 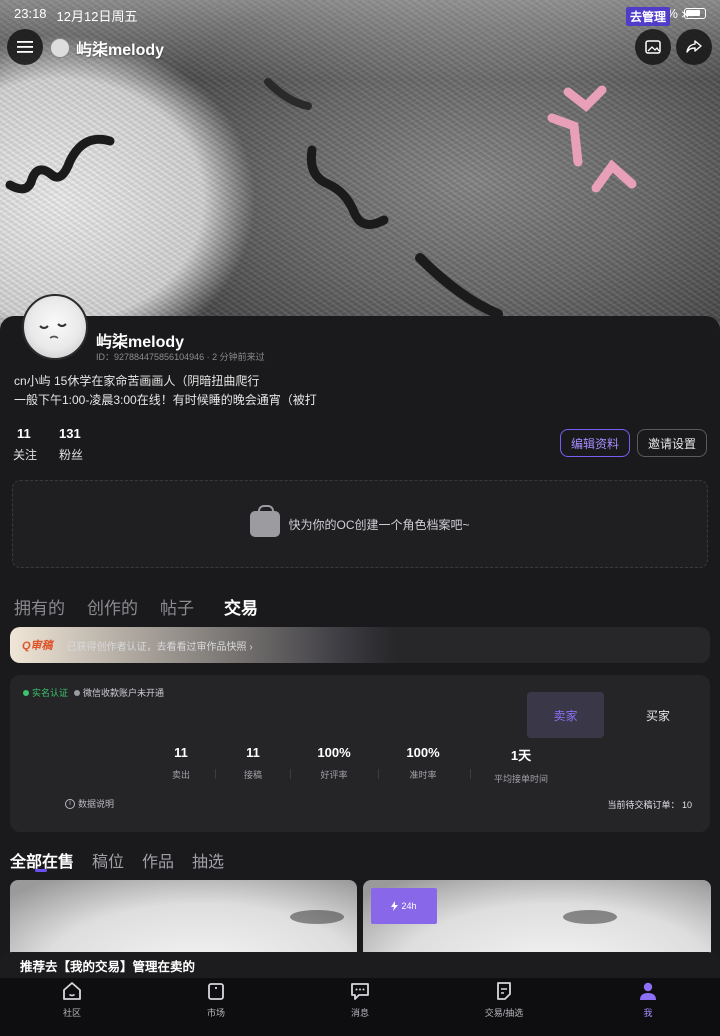 I want to click on tab-trade: 交易, so click(x=240, y=605).